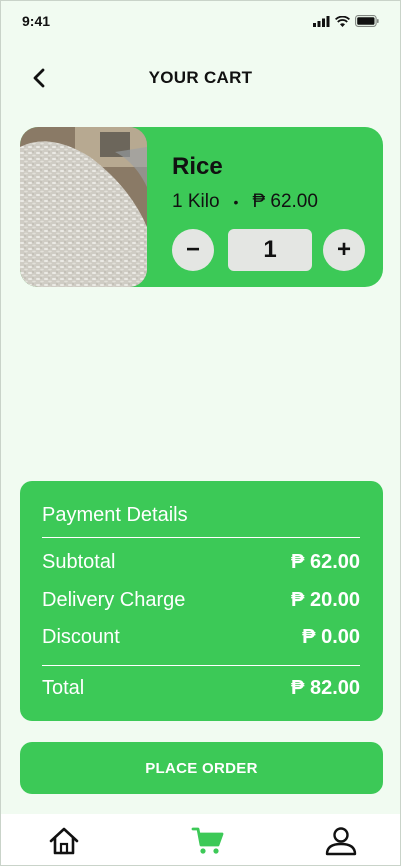 The image size is (401, 866). I want to click on header: YOUR CART, so click(200, 78).